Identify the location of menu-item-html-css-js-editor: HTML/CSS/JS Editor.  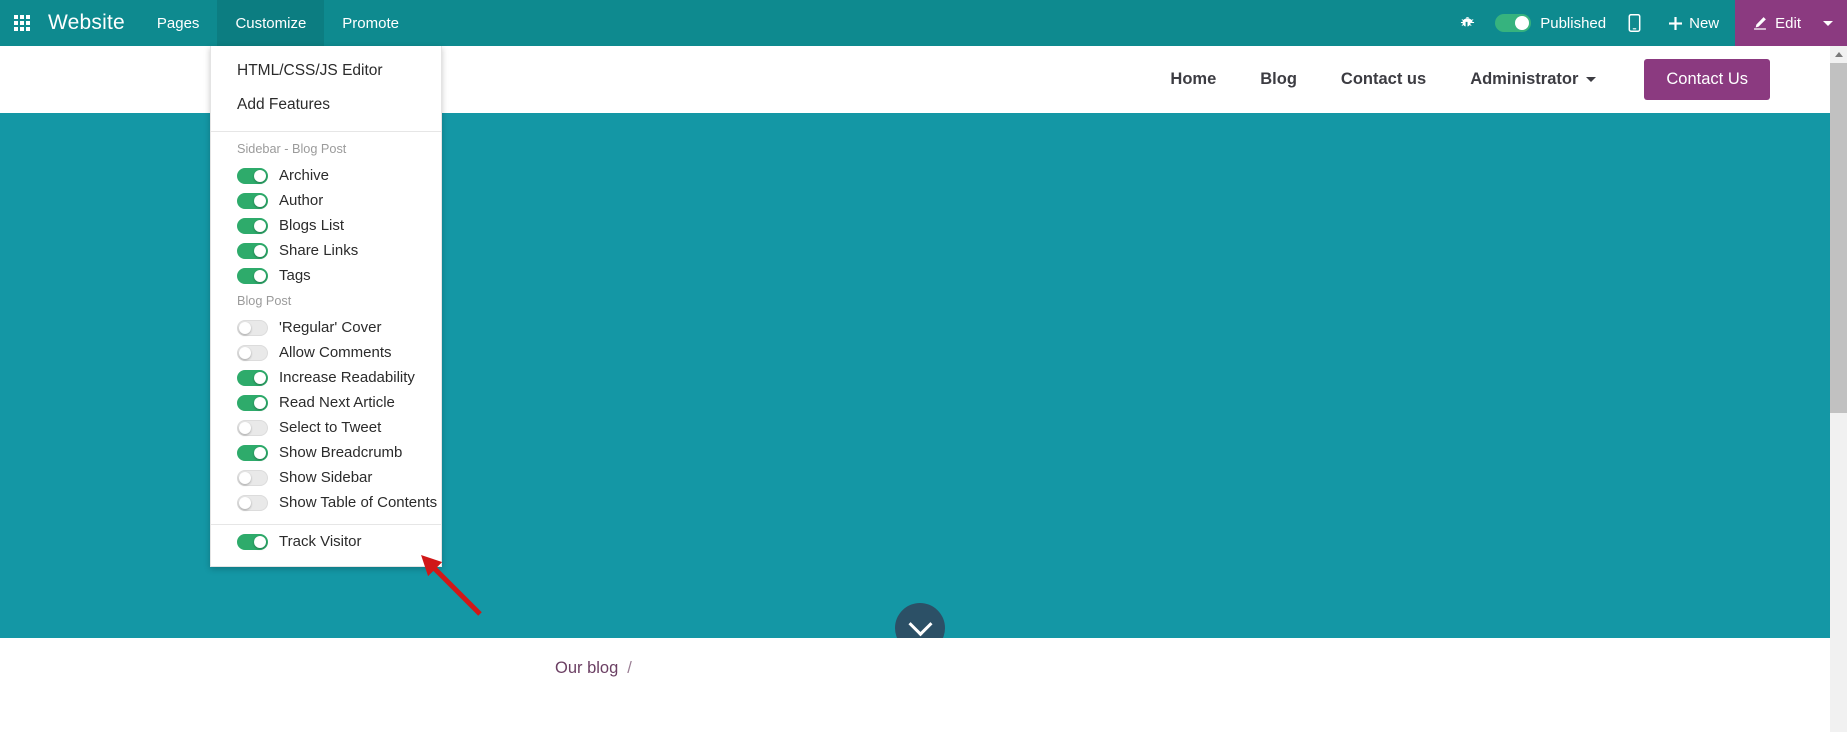
(326, 71).